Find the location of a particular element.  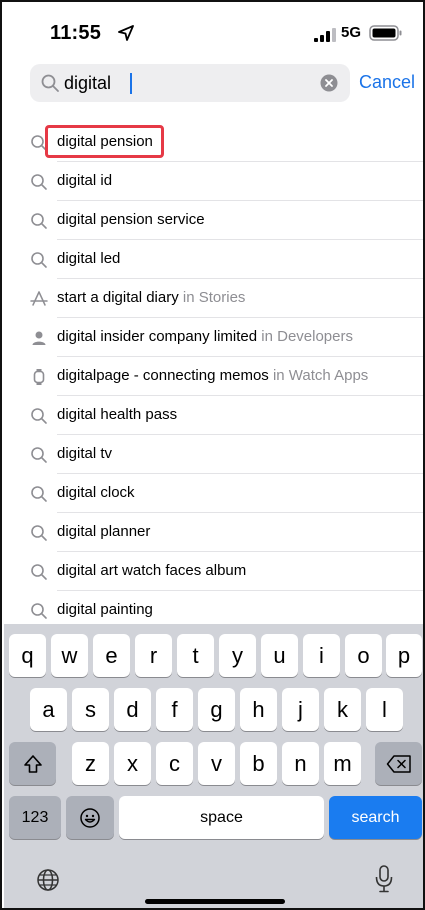

key-z: z is located at coordinates (90, 763).